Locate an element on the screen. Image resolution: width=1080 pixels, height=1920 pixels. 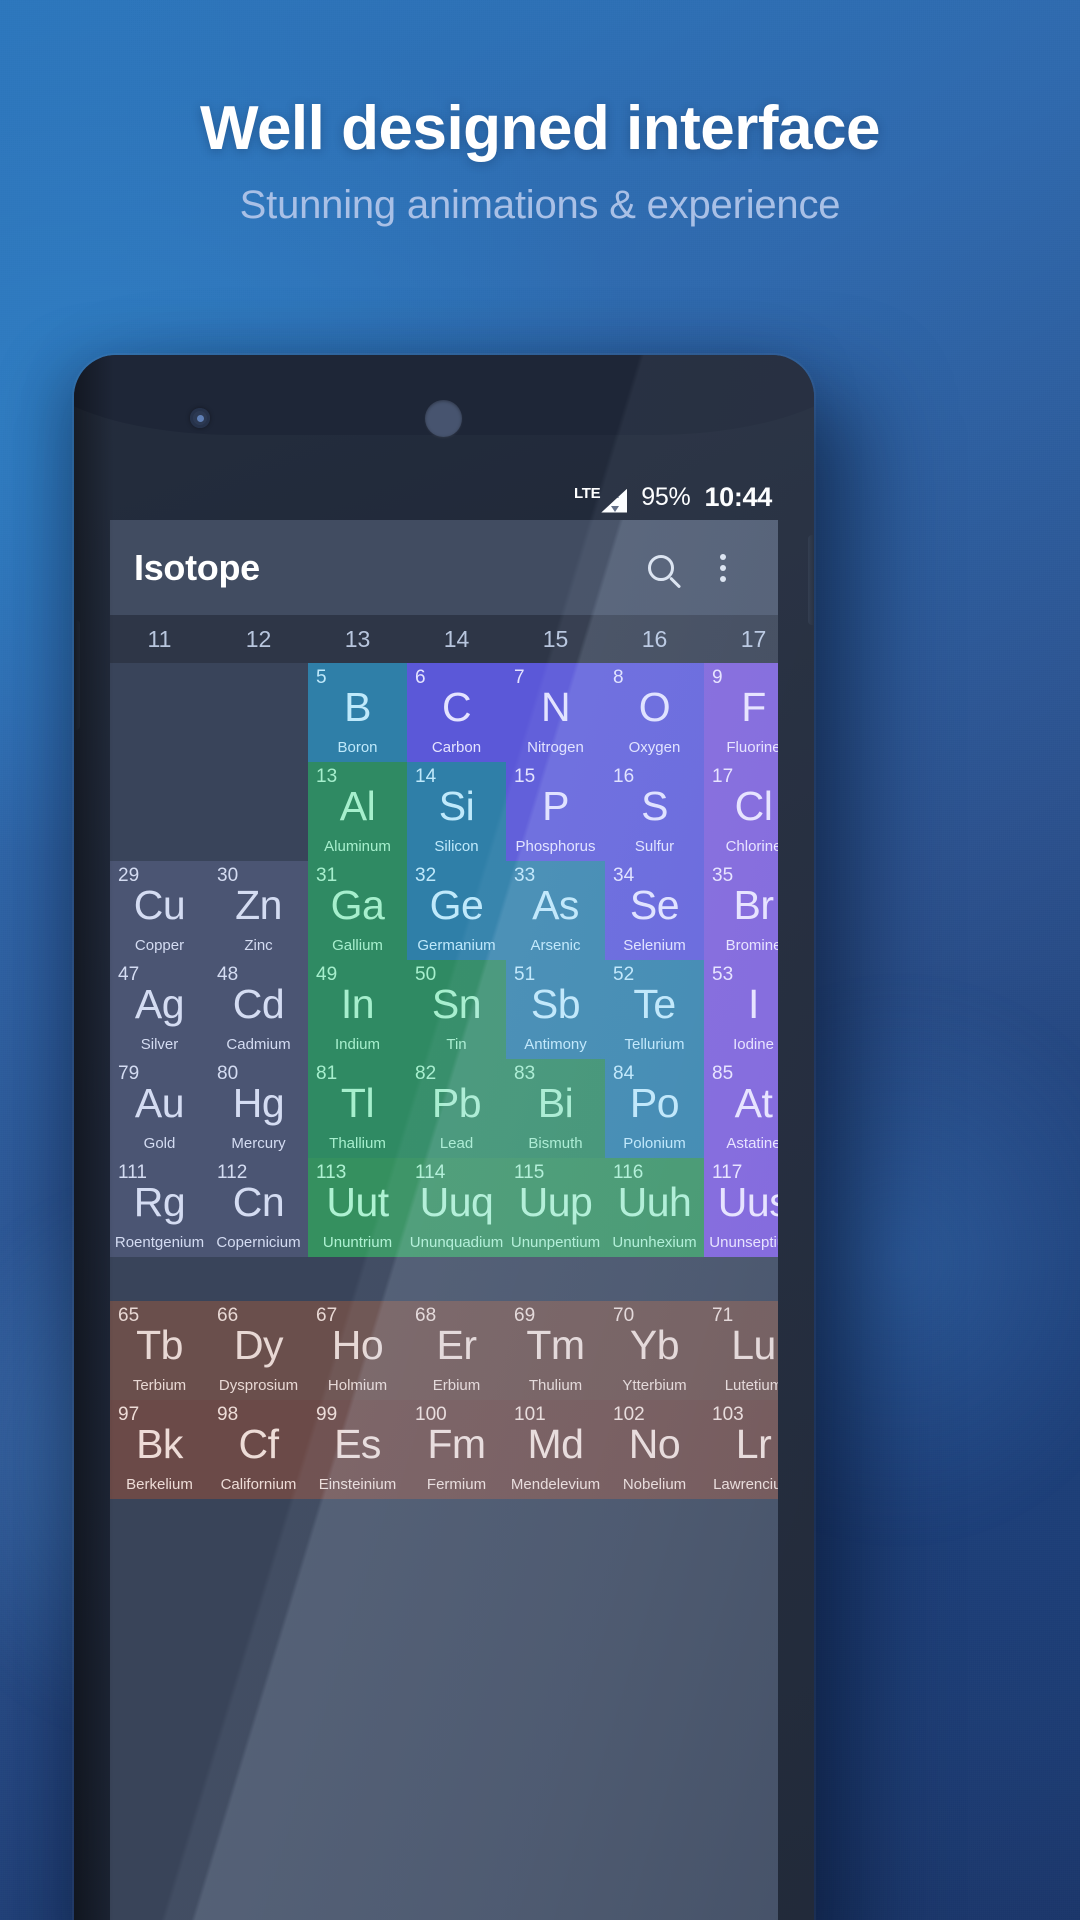
overflow-menu-icon is located at coordinates (723, 567).